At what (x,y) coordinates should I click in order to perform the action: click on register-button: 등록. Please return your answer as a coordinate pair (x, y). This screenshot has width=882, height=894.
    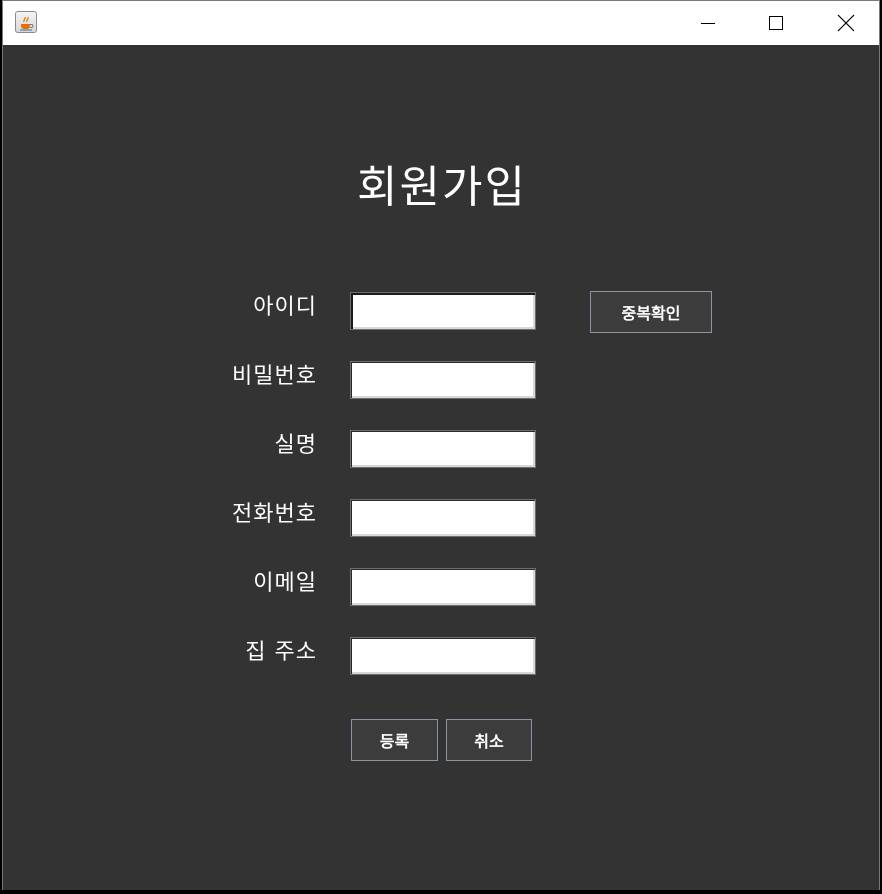
    Looking at the image, I should click on (394, 740).